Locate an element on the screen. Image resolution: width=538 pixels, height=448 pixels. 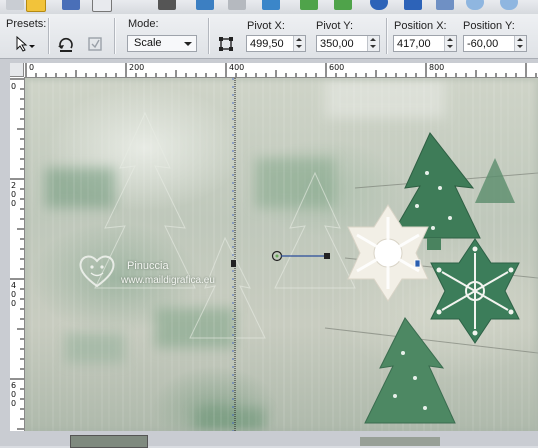
redo-icon is located at coordinates (343, 5).